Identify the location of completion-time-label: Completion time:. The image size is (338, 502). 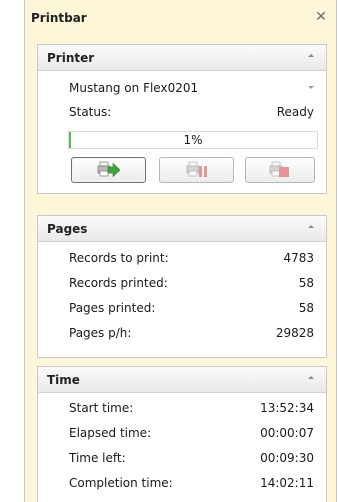
(121, 483).